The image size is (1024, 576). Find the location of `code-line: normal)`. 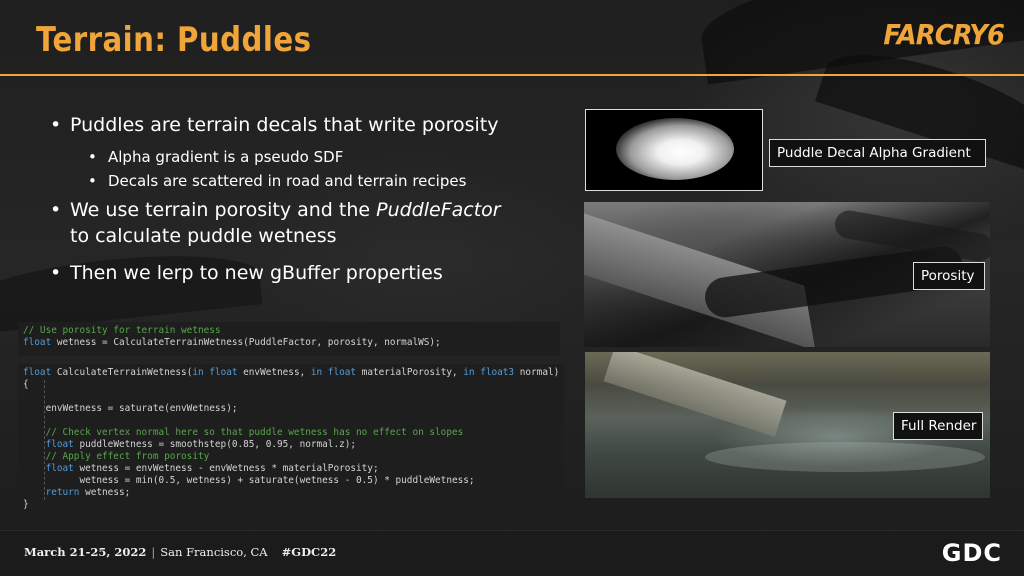

code-line: normal) is located at coordinates (537, 372).